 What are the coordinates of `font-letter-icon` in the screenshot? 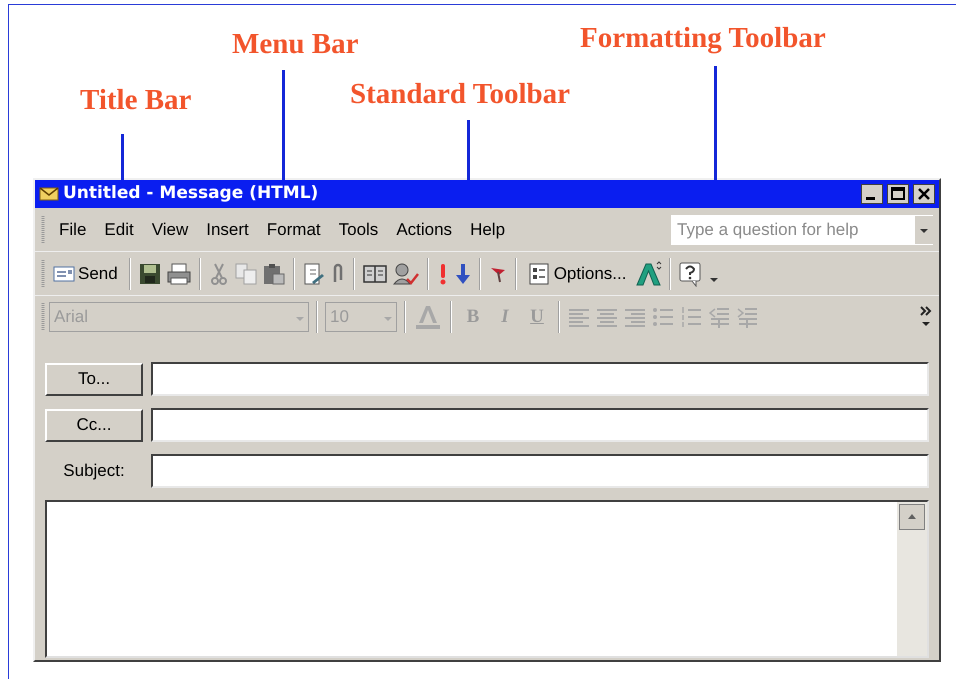 It's located at (648, 273).